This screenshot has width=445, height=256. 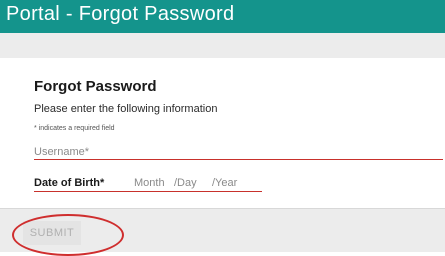 I want to click on submit-button: SUBMIT, so click(x=52, y=233).